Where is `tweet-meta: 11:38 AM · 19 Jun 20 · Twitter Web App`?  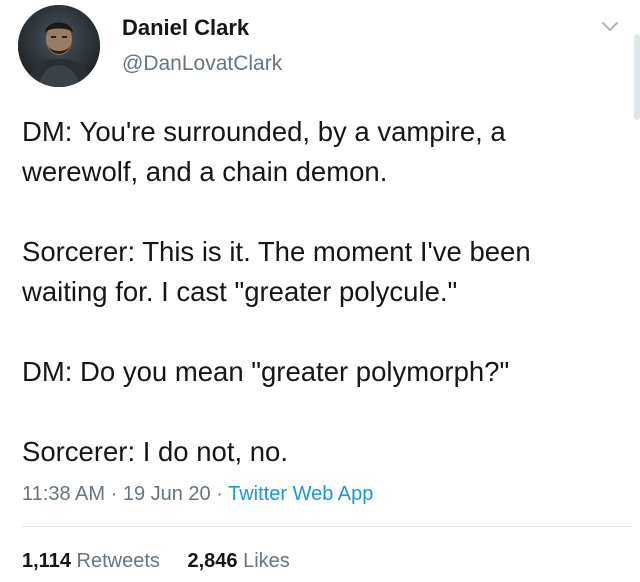 tweet-meta: 11:38 AM · 19 Jun 20 · Twitter Web App is located at coordinates (197, 494).